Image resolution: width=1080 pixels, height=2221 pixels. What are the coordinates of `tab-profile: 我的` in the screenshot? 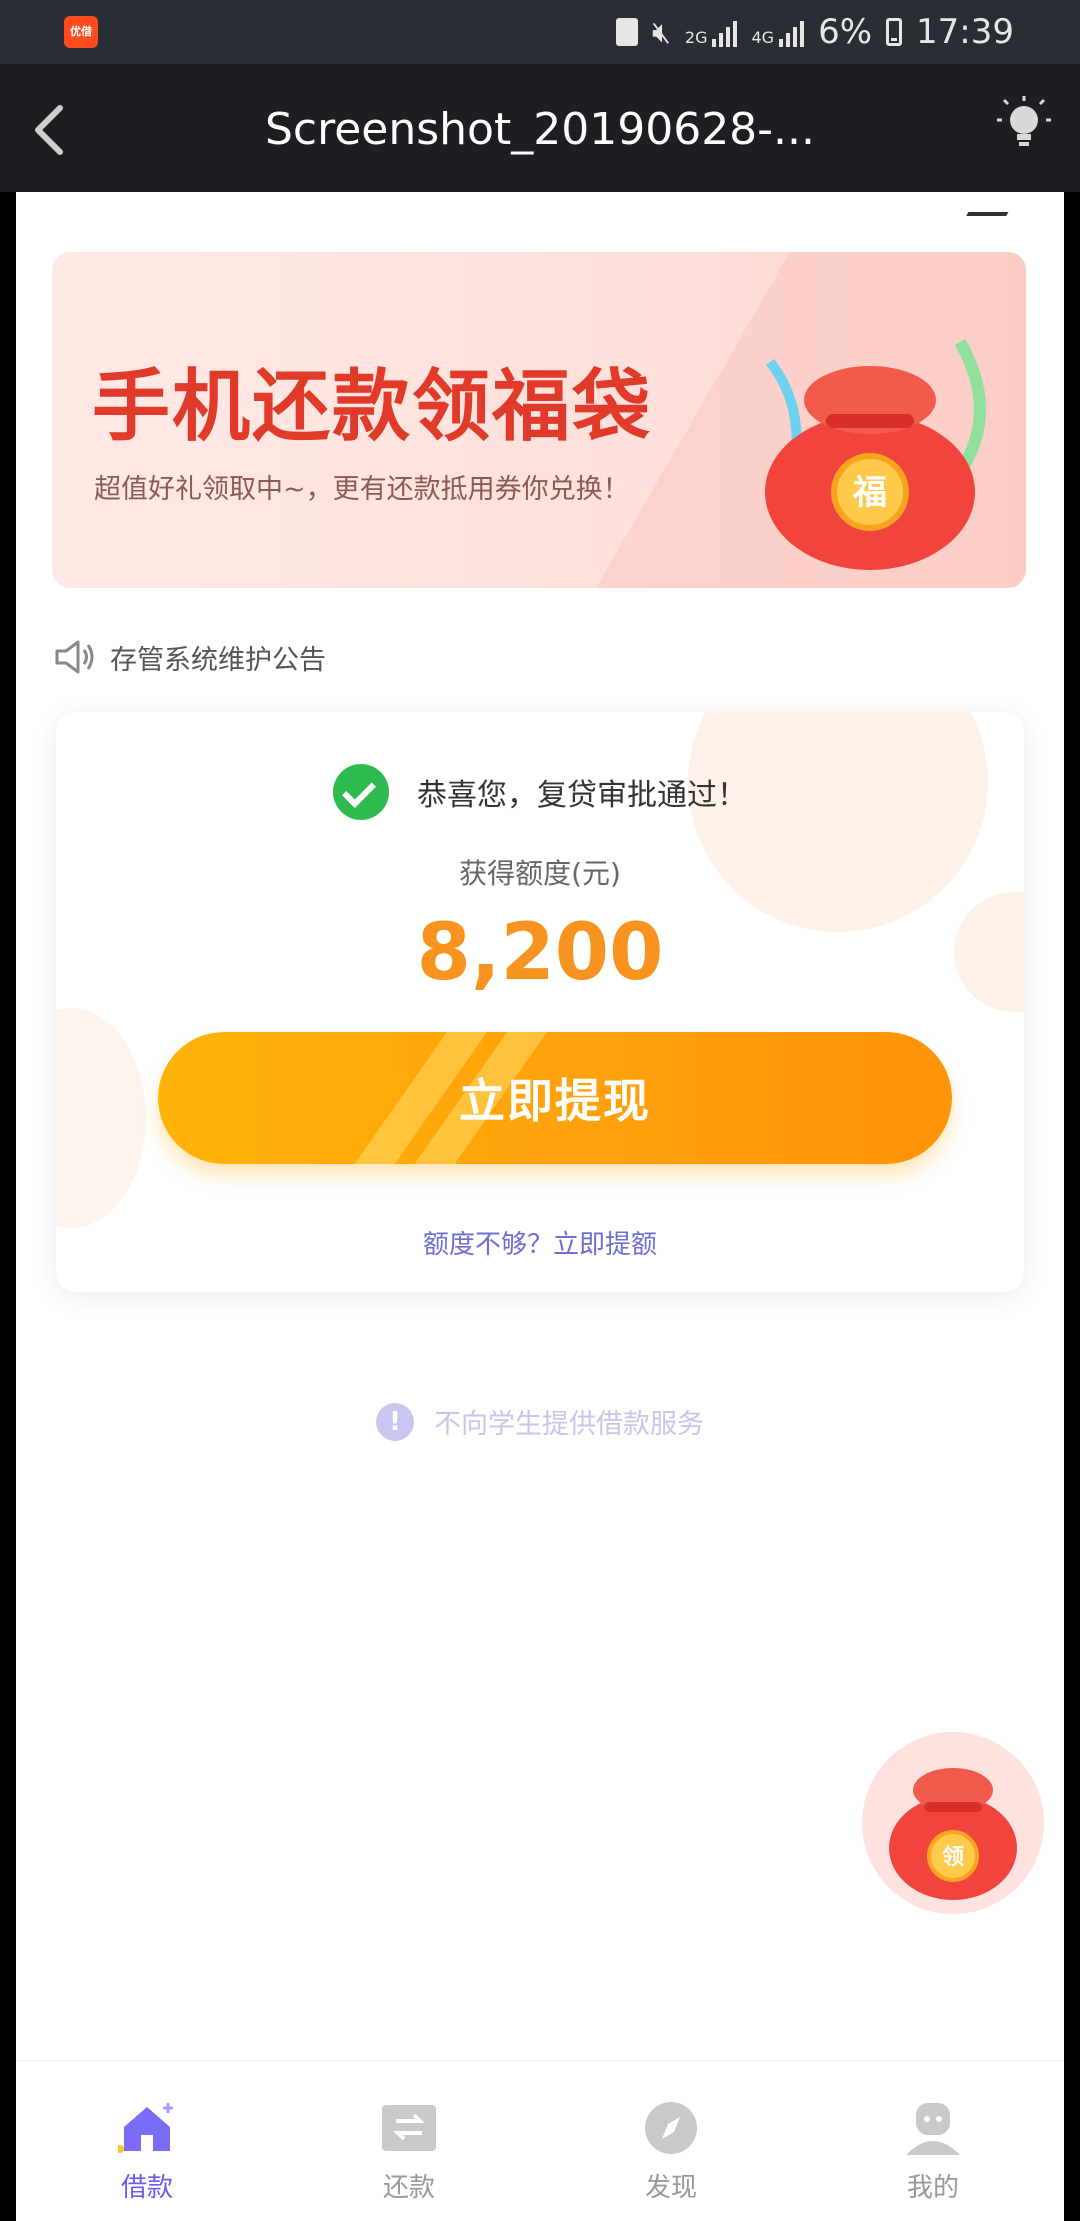 It's located at (933, 2141).